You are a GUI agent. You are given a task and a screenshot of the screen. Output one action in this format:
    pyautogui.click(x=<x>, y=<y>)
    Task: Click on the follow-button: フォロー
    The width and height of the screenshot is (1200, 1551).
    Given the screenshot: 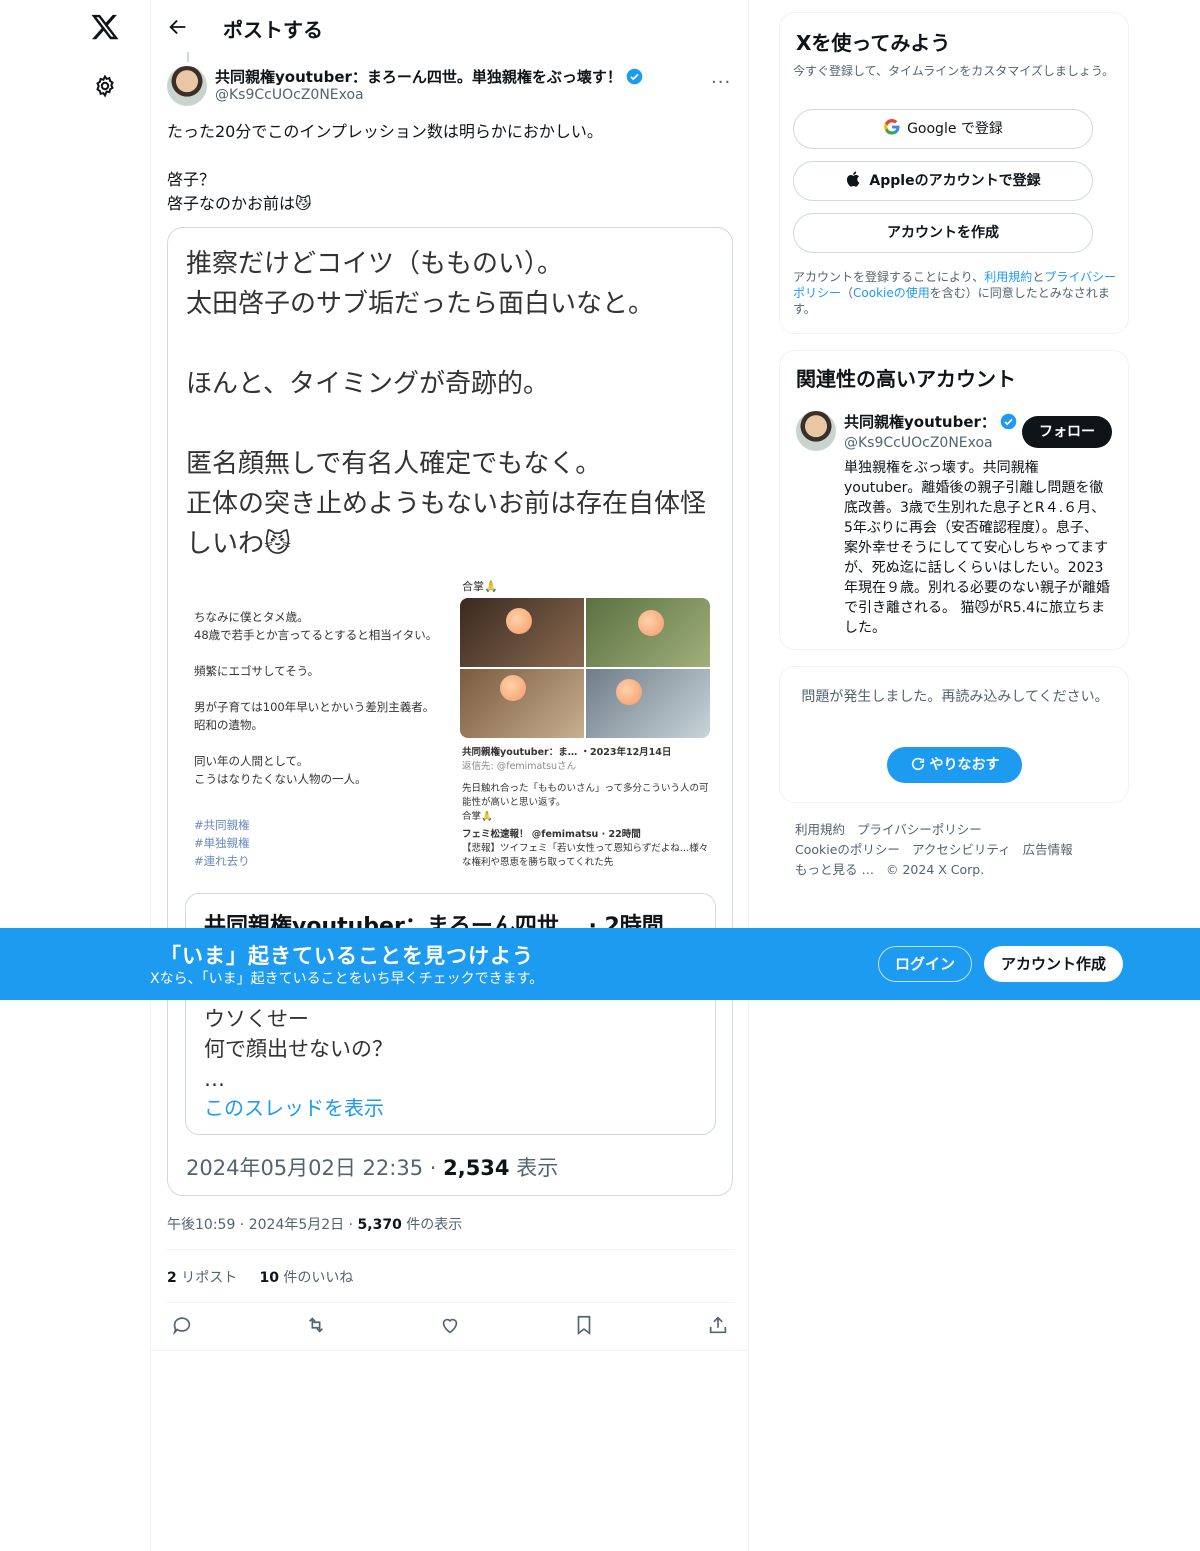 What is the action you would take?
    pyautogui.click(x=1067, y=432)
    